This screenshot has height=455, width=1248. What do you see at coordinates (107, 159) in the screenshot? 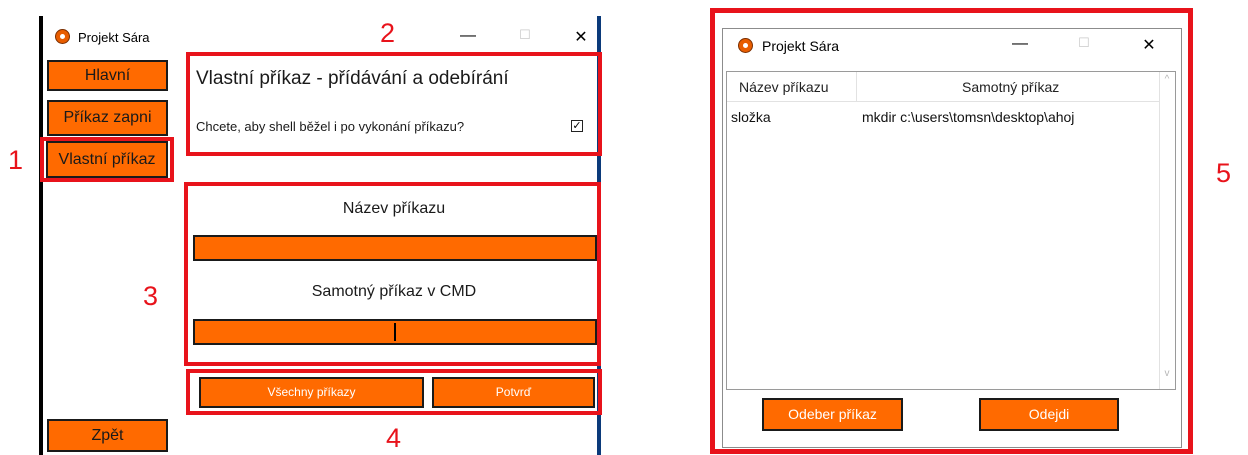
I see `nav-custom-command-button: Vlastní příkaz` at bounding box center [107, 159].